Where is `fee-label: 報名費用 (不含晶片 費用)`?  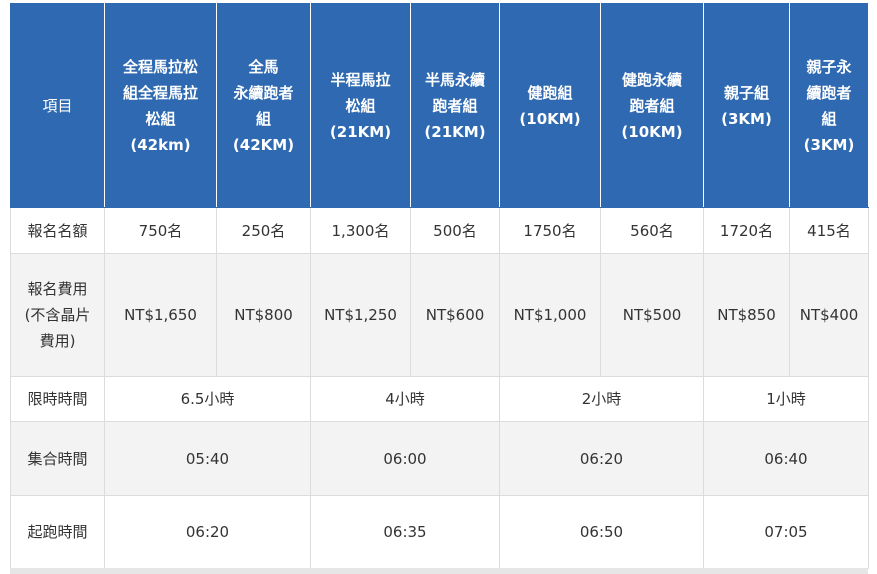
fee-label: 報名費用 (不含晶片 費用) is located at coordinates (57, 315).